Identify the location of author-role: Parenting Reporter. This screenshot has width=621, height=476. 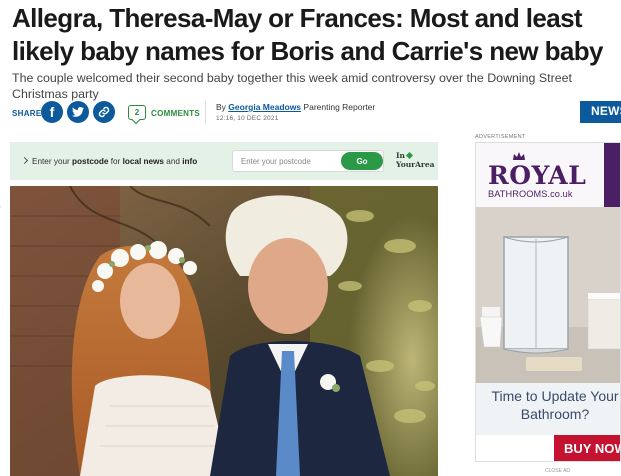
(339, 107).